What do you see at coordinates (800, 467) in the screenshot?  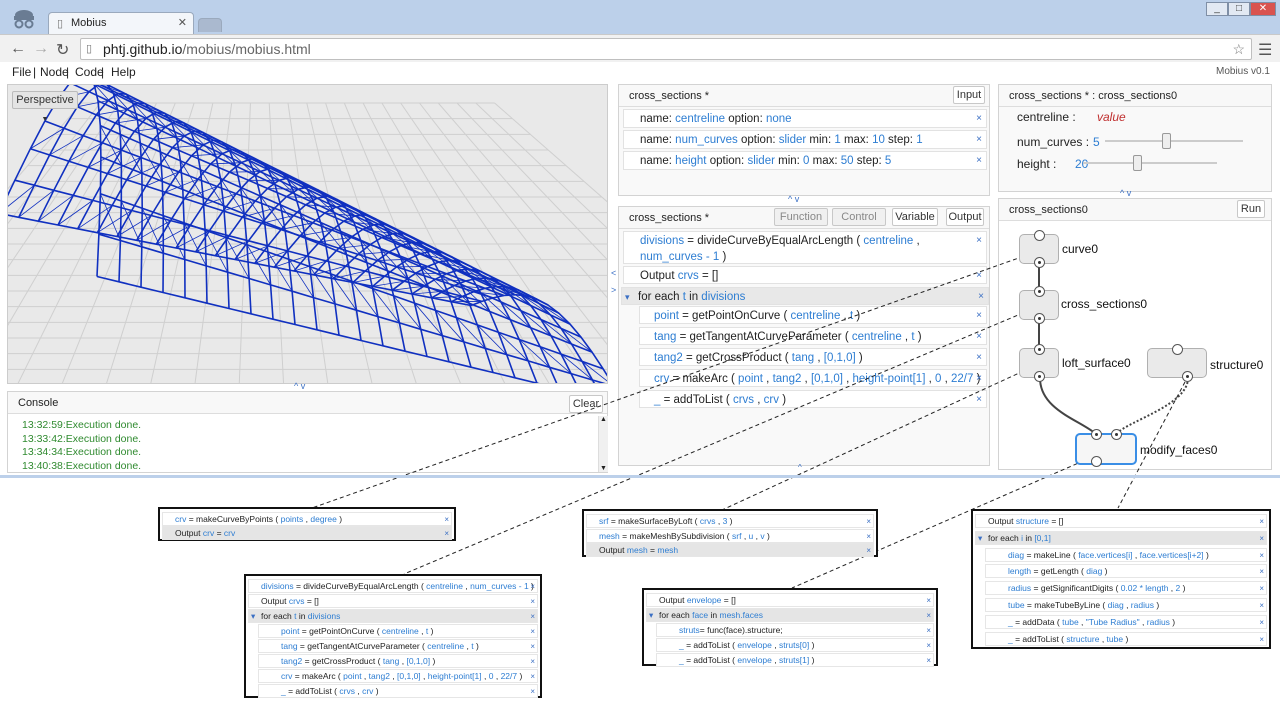 I see `splitter-chevrons: ^` at bounding box center [800, 467].